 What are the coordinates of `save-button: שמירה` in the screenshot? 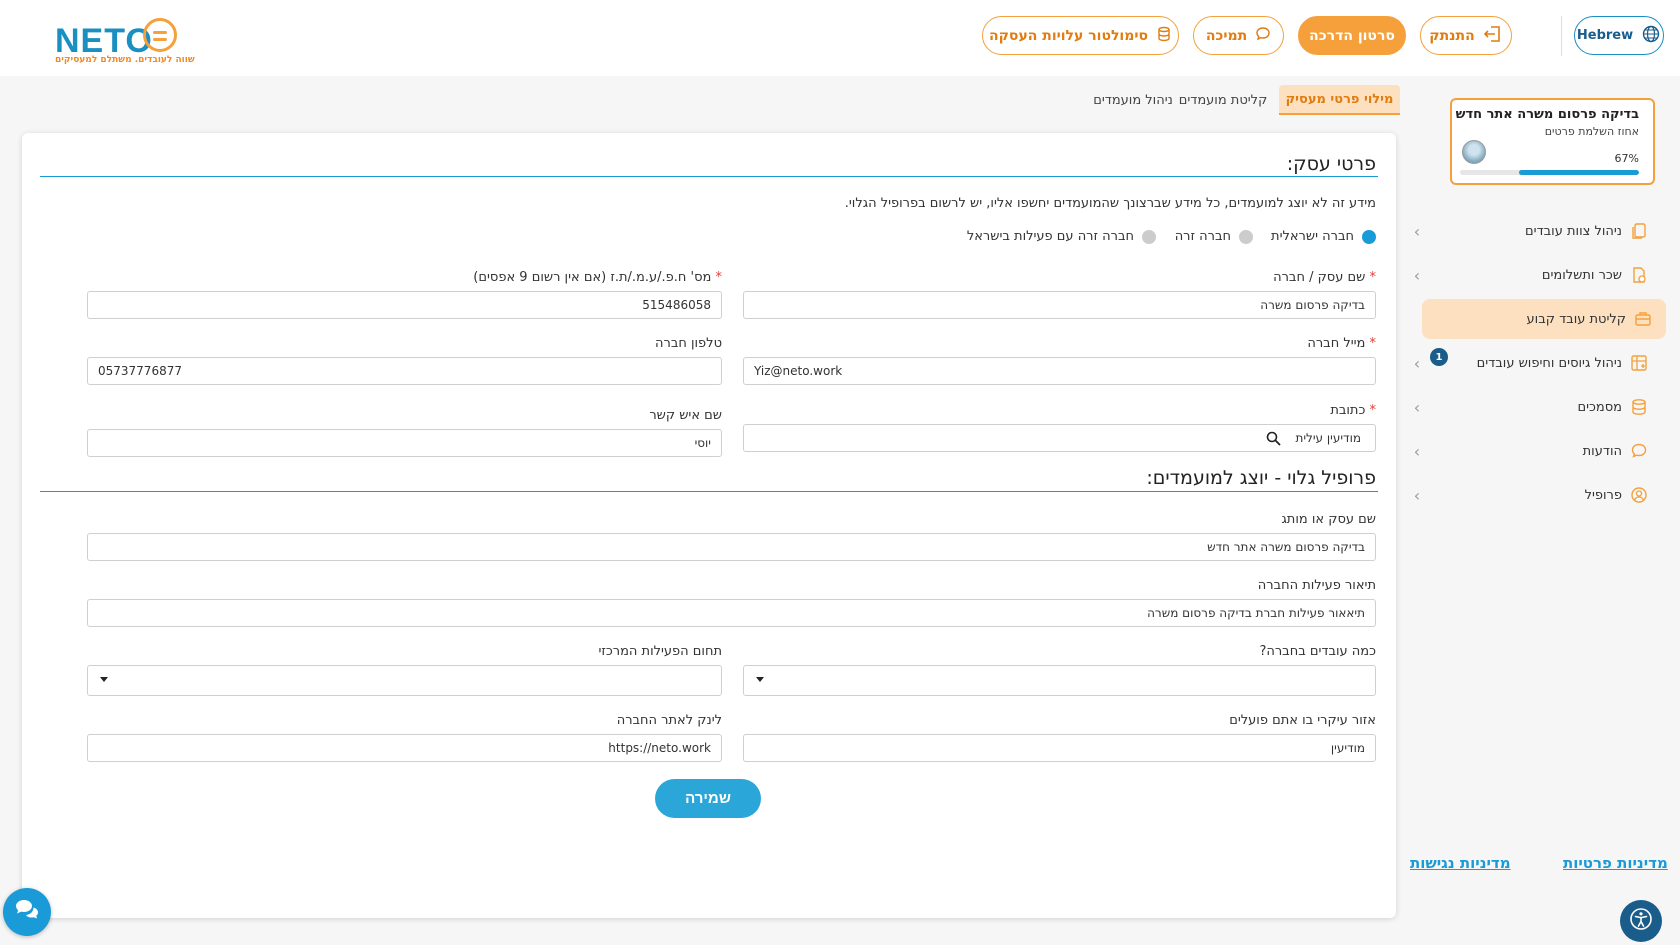 It's located at (708, 798).